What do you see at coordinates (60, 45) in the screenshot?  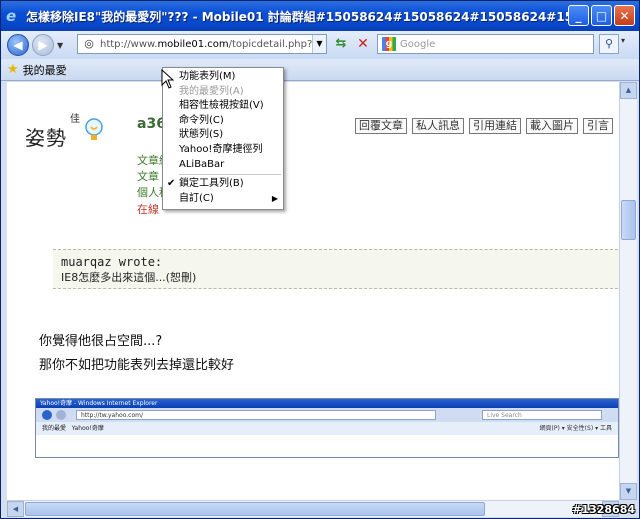 I see `history-dropdown-icon: ▼` at bounding box center [60, 45].